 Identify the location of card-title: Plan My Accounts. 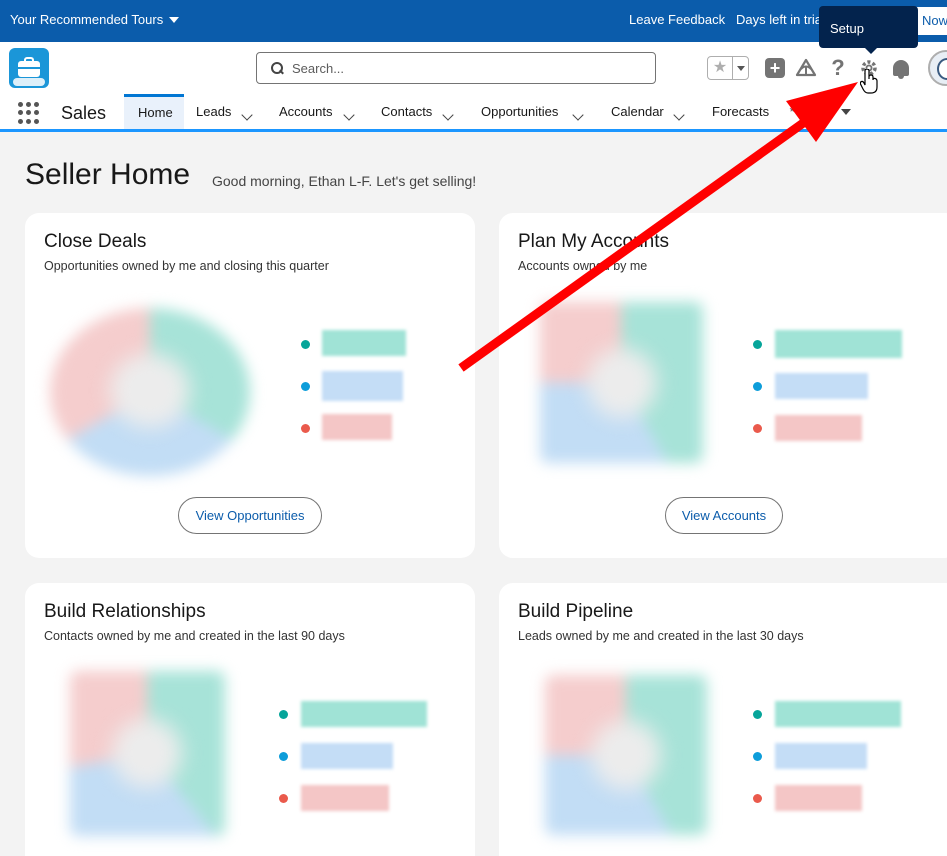
(594, 241).